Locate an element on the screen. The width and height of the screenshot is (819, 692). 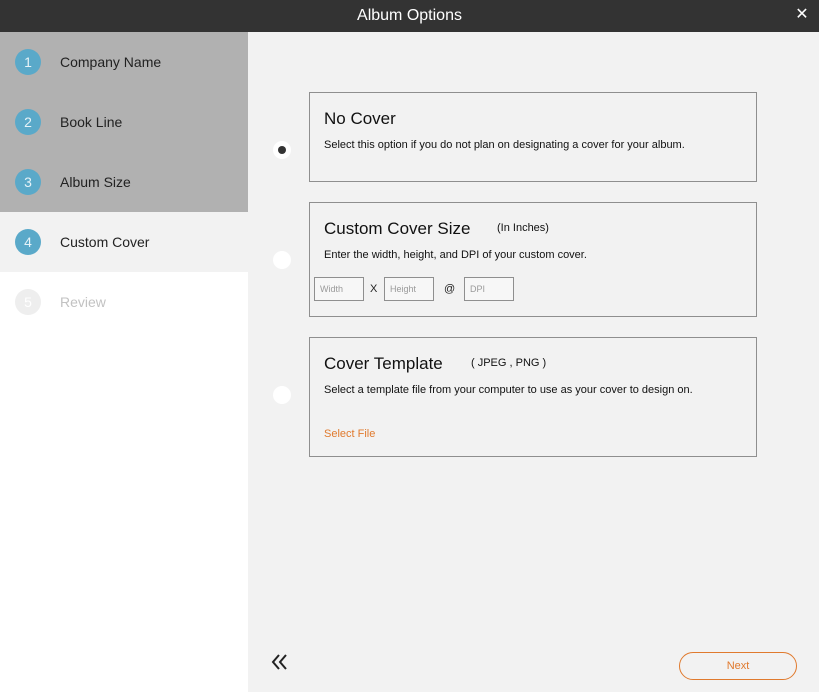
step-number-badge: 2 is located at coordinates (28, 122).